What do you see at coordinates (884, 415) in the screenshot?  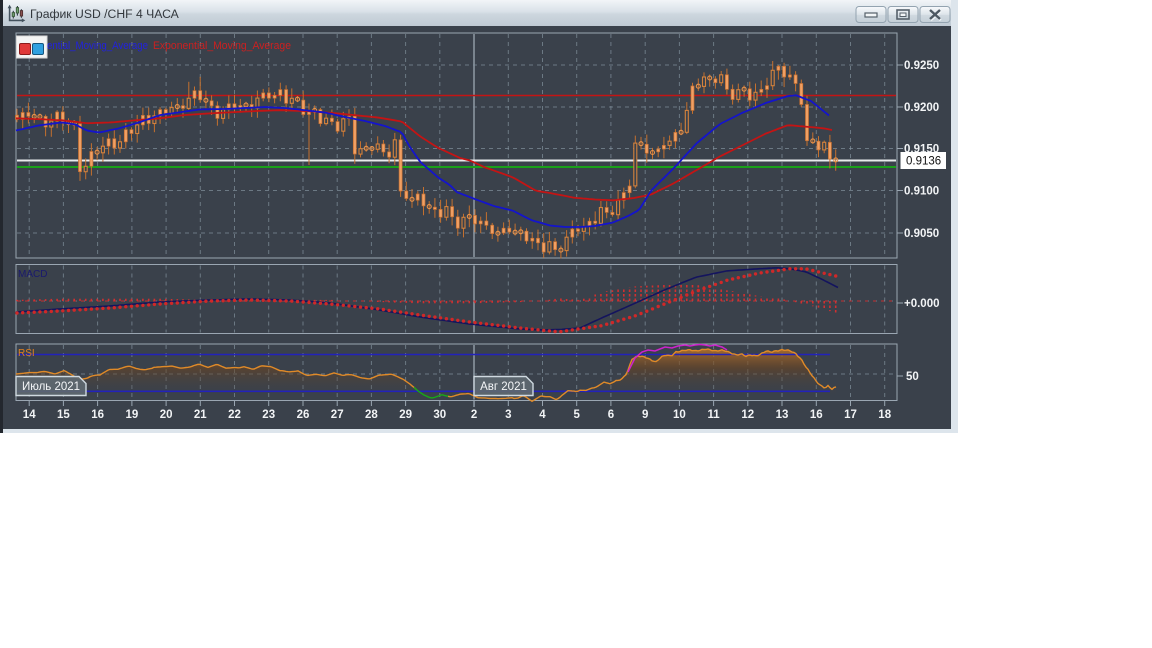 I see `svg-text: 18` at bounding box center [884, 415].